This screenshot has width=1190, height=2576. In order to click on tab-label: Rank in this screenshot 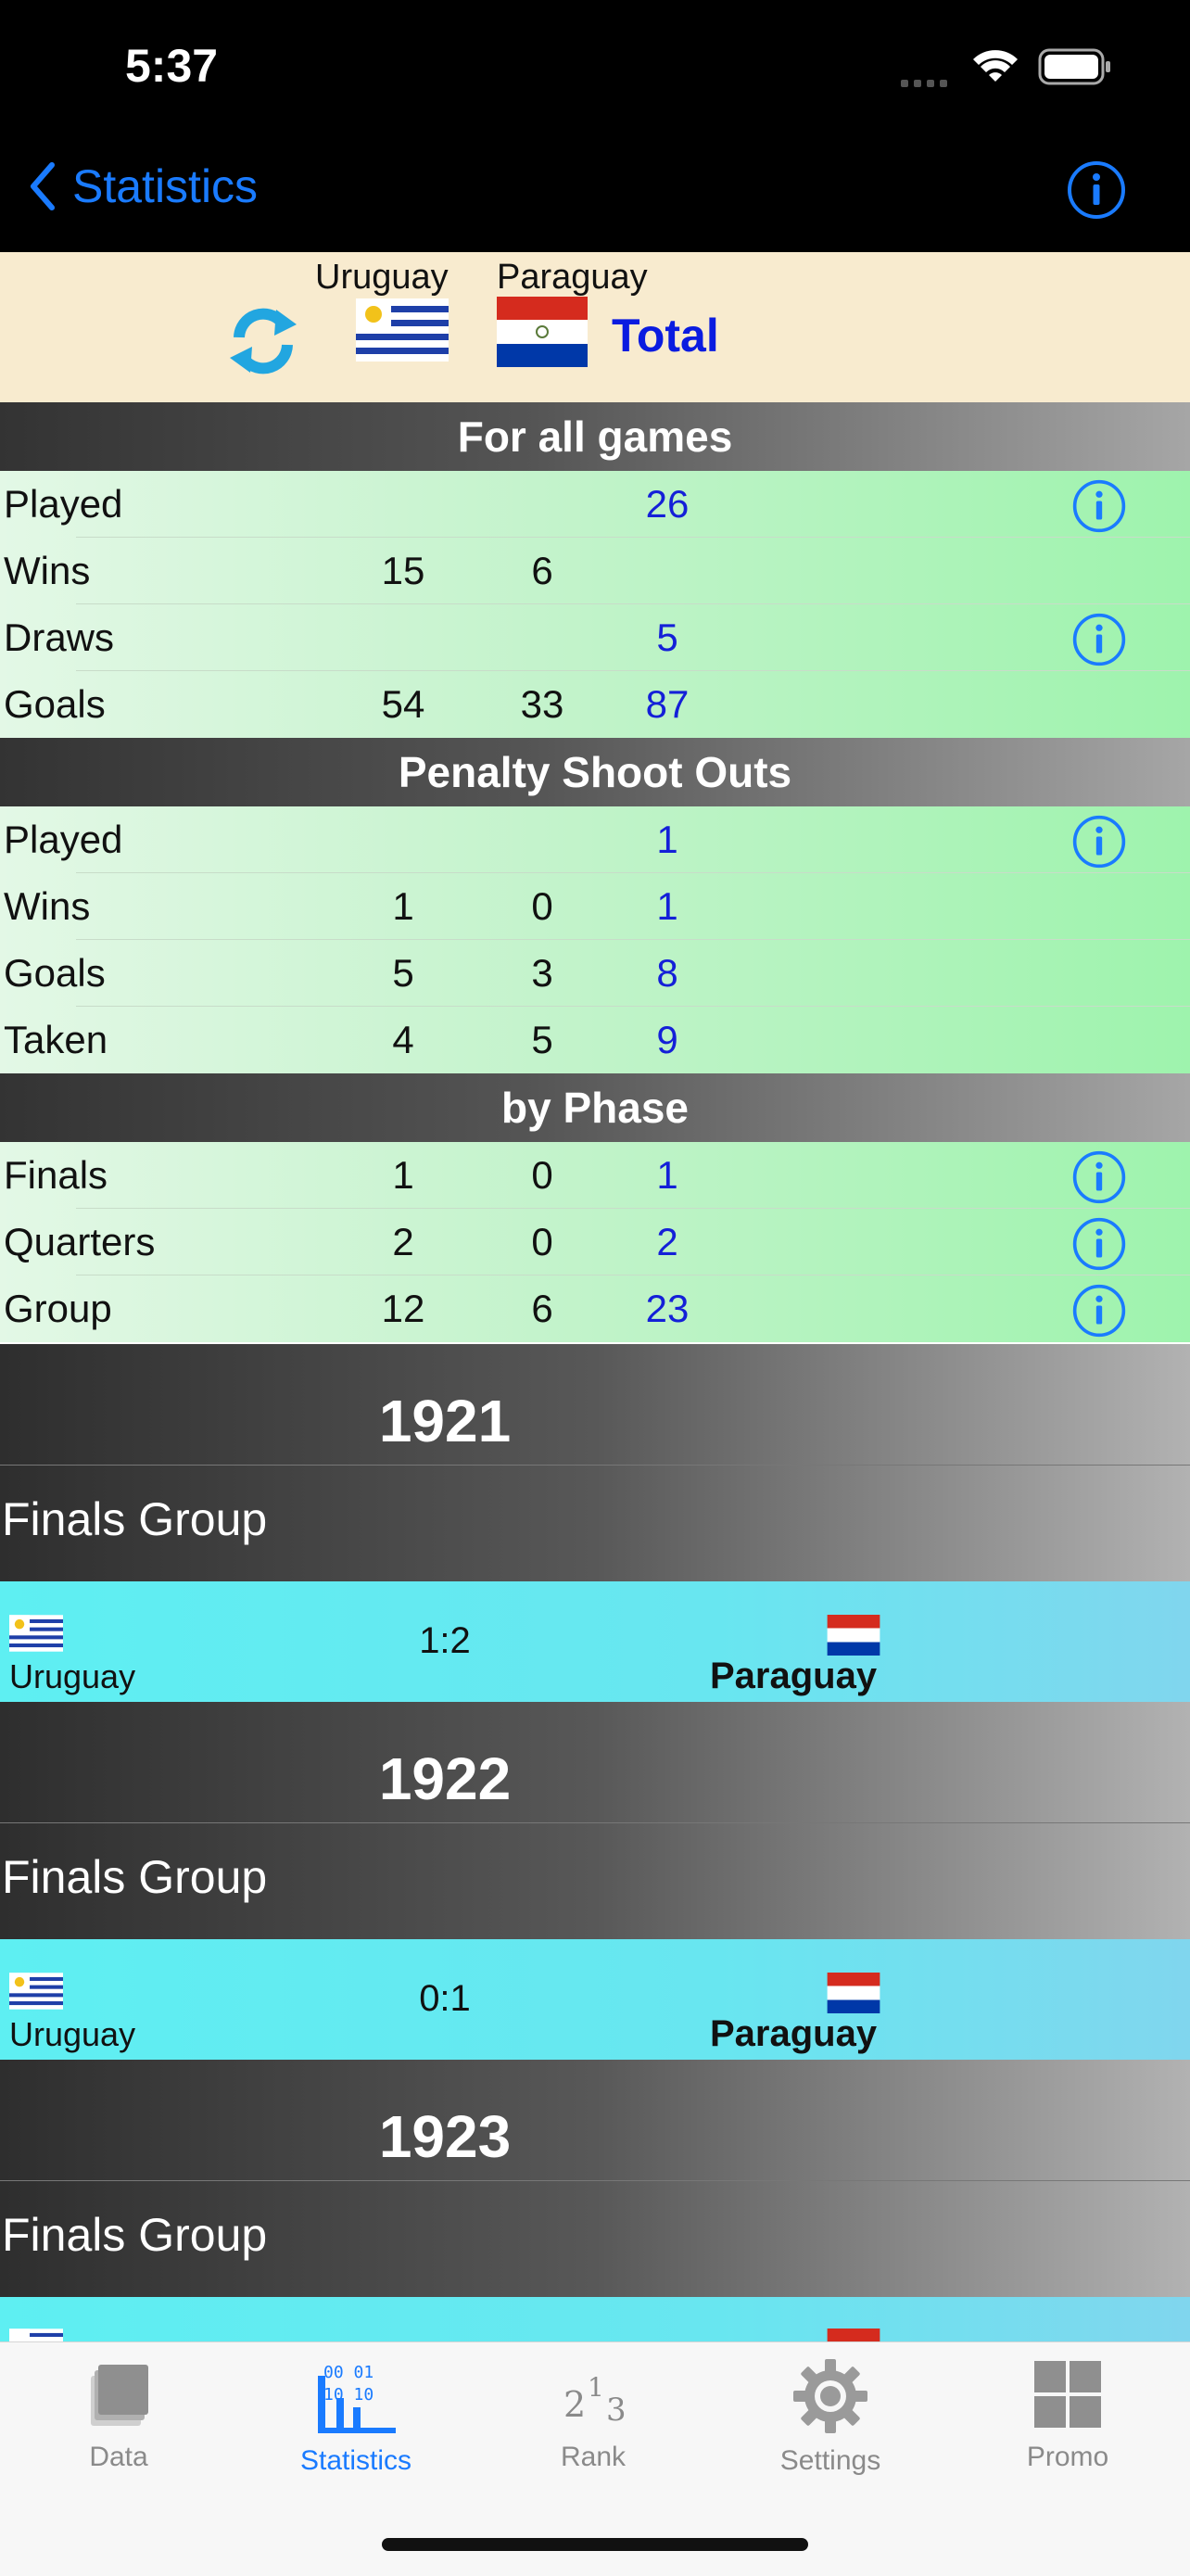, I will do `click(593, 2457)`.